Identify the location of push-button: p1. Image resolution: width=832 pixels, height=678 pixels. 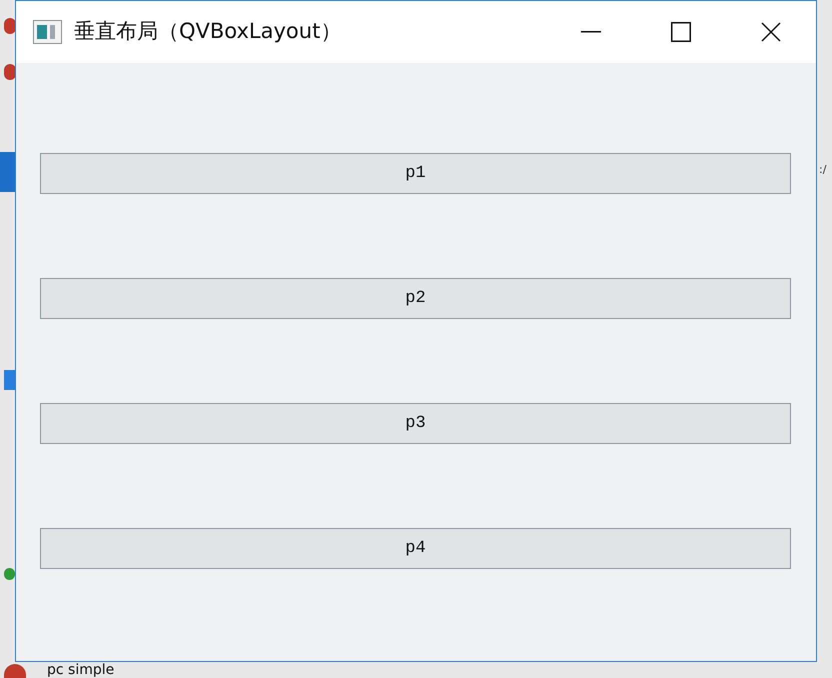
(415, 173).